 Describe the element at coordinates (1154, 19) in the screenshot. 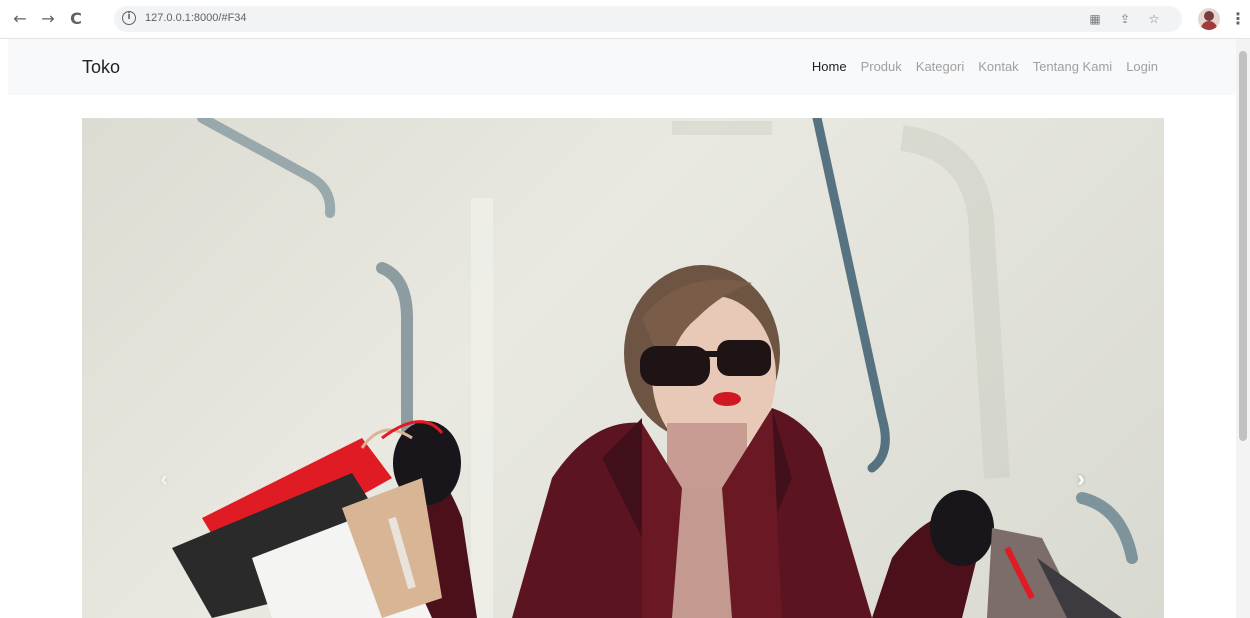

I see `bookmark-star-icon: ☆` at that location.